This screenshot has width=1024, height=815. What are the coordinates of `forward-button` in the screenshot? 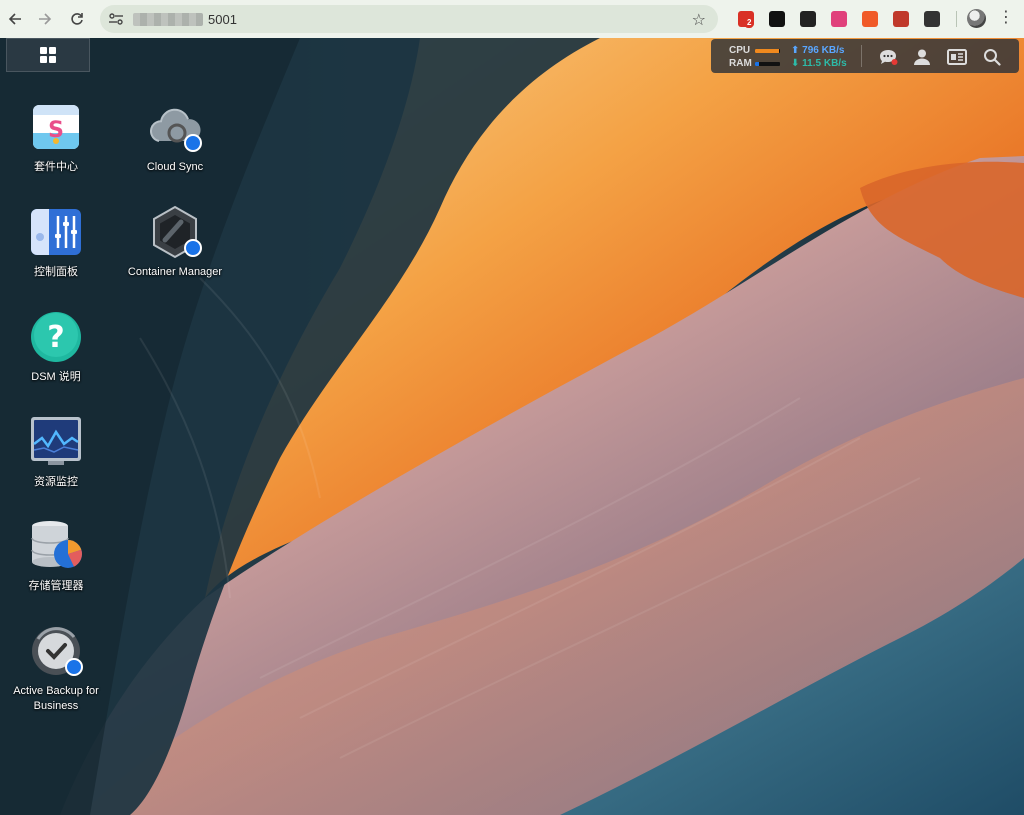 It's located at (45, 19).